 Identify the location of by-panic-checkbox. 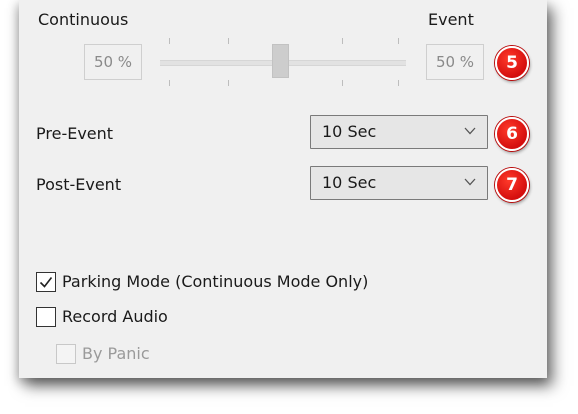
(66, 354).